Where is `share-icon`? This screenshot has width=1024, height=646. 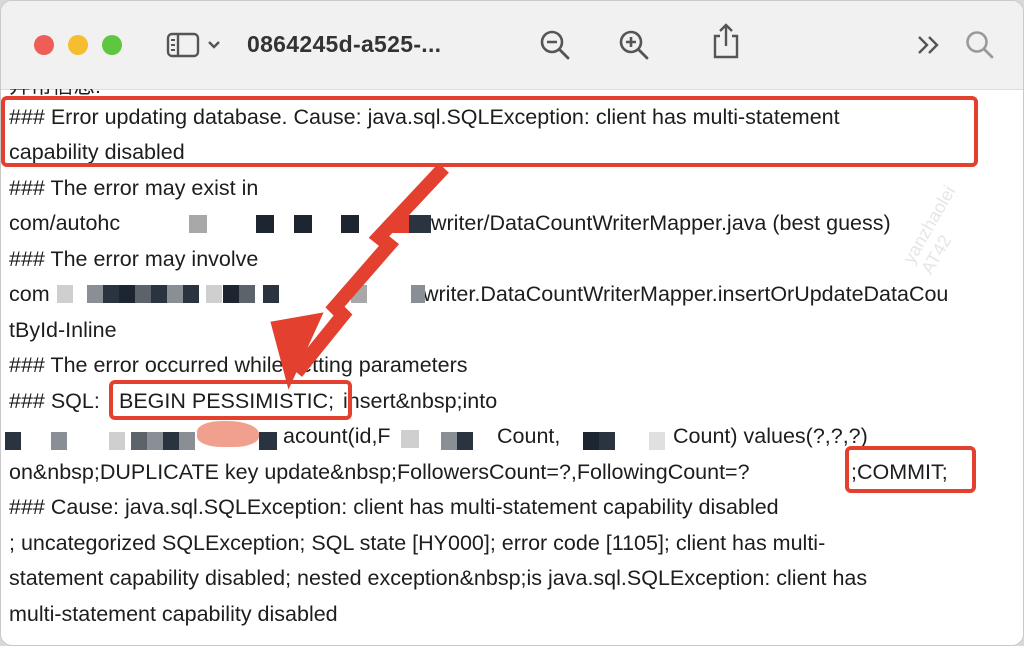
share-icon is located at coordinates (726, 41).